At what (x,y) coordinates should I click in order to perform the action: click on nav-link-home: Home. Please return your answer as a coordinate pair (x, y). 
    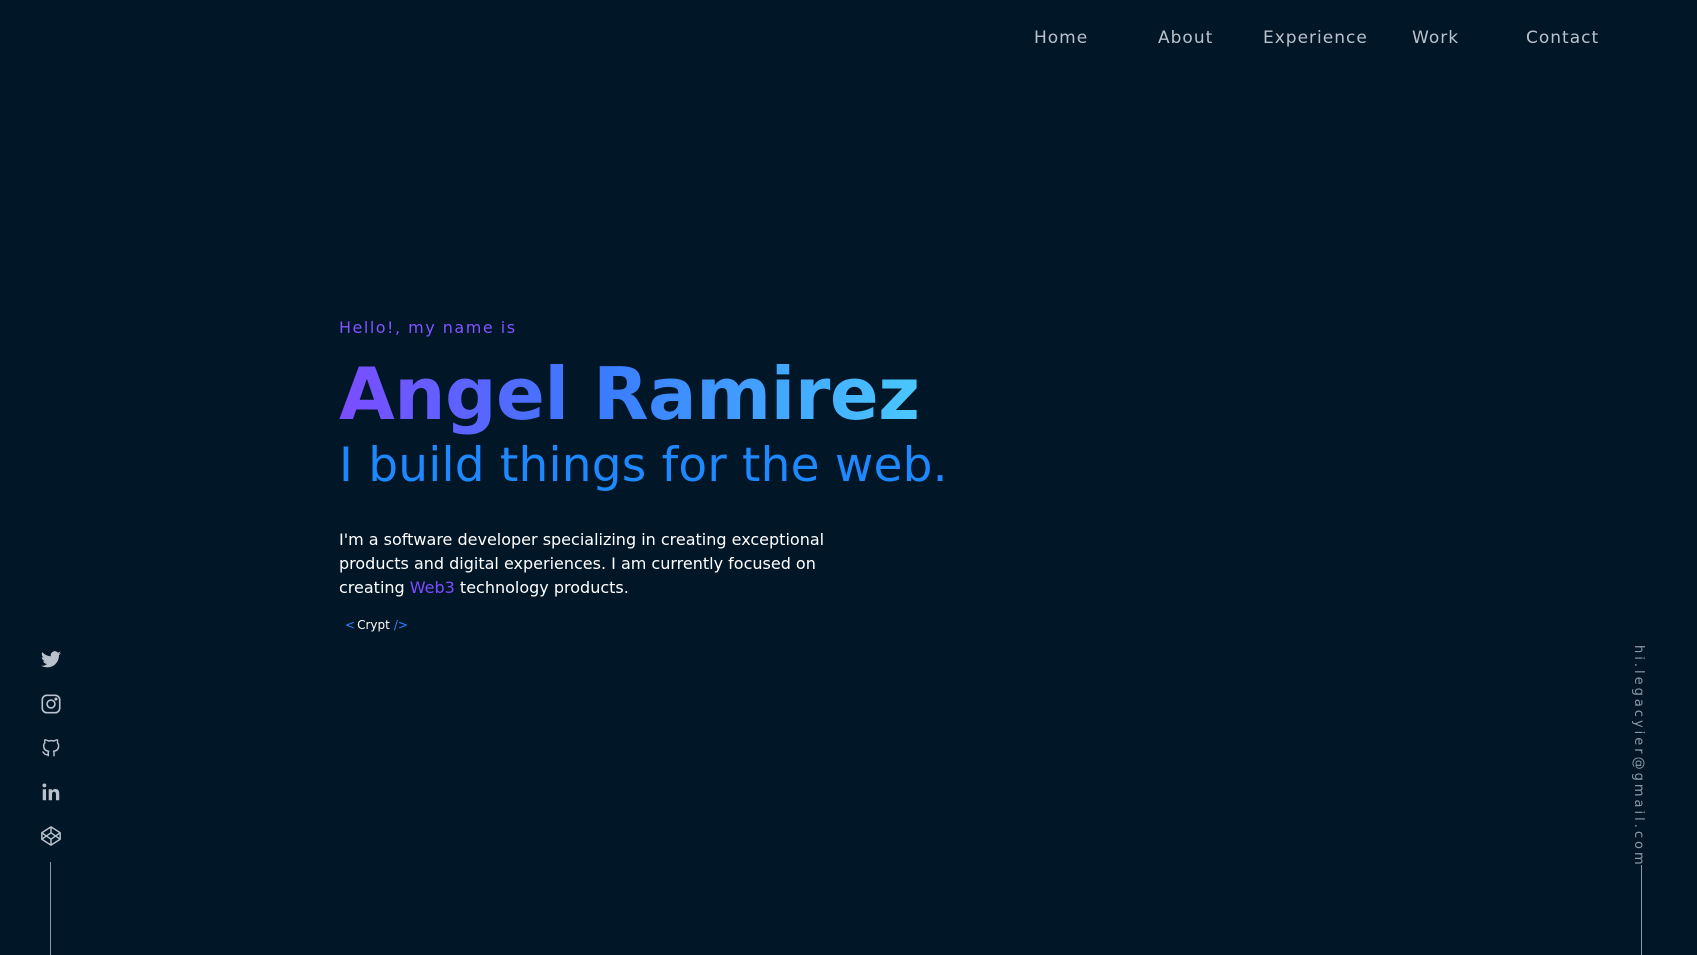
    Looking at the image, I should click on (1061, 38).